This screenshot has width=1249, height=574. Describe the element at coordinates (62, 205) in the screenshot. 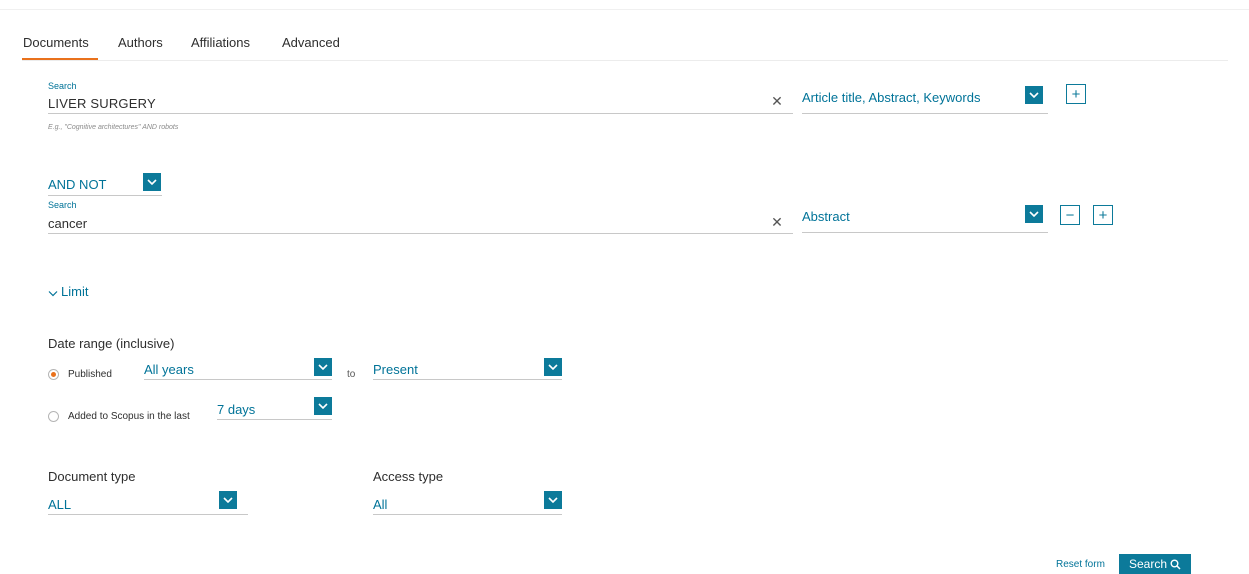

I see `search-label-2: Search` at that location.